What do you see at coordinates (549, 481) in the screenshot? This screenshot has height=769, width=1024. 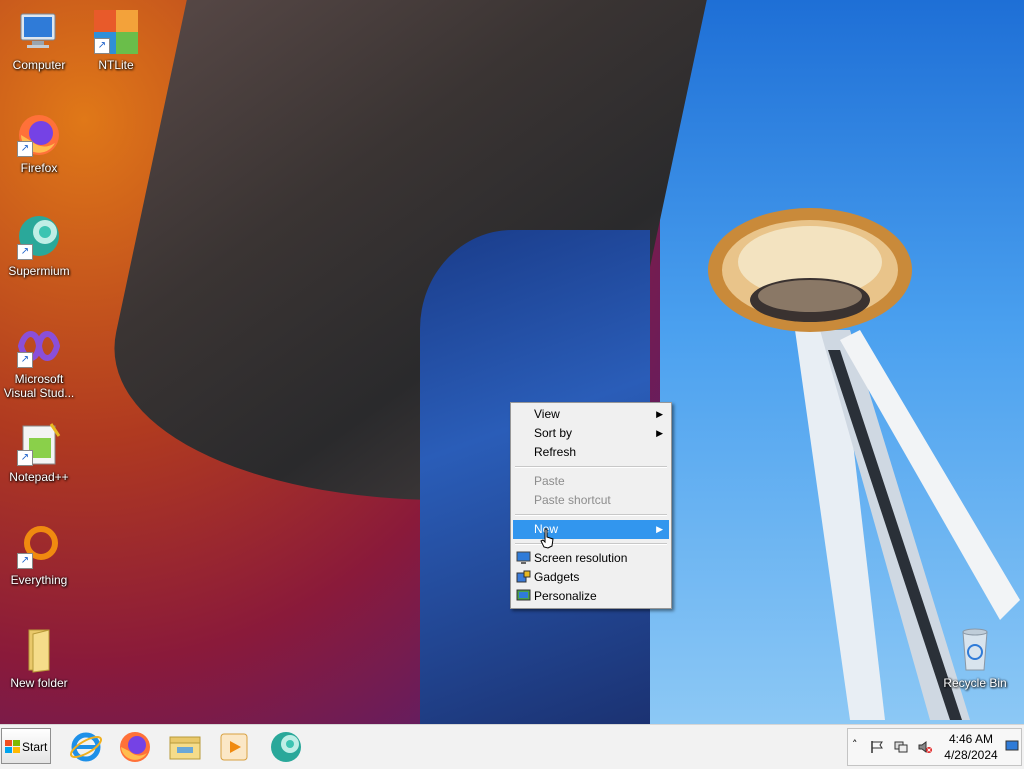 I see `menu-item-label: Paste` at bounding box center [549, 481].